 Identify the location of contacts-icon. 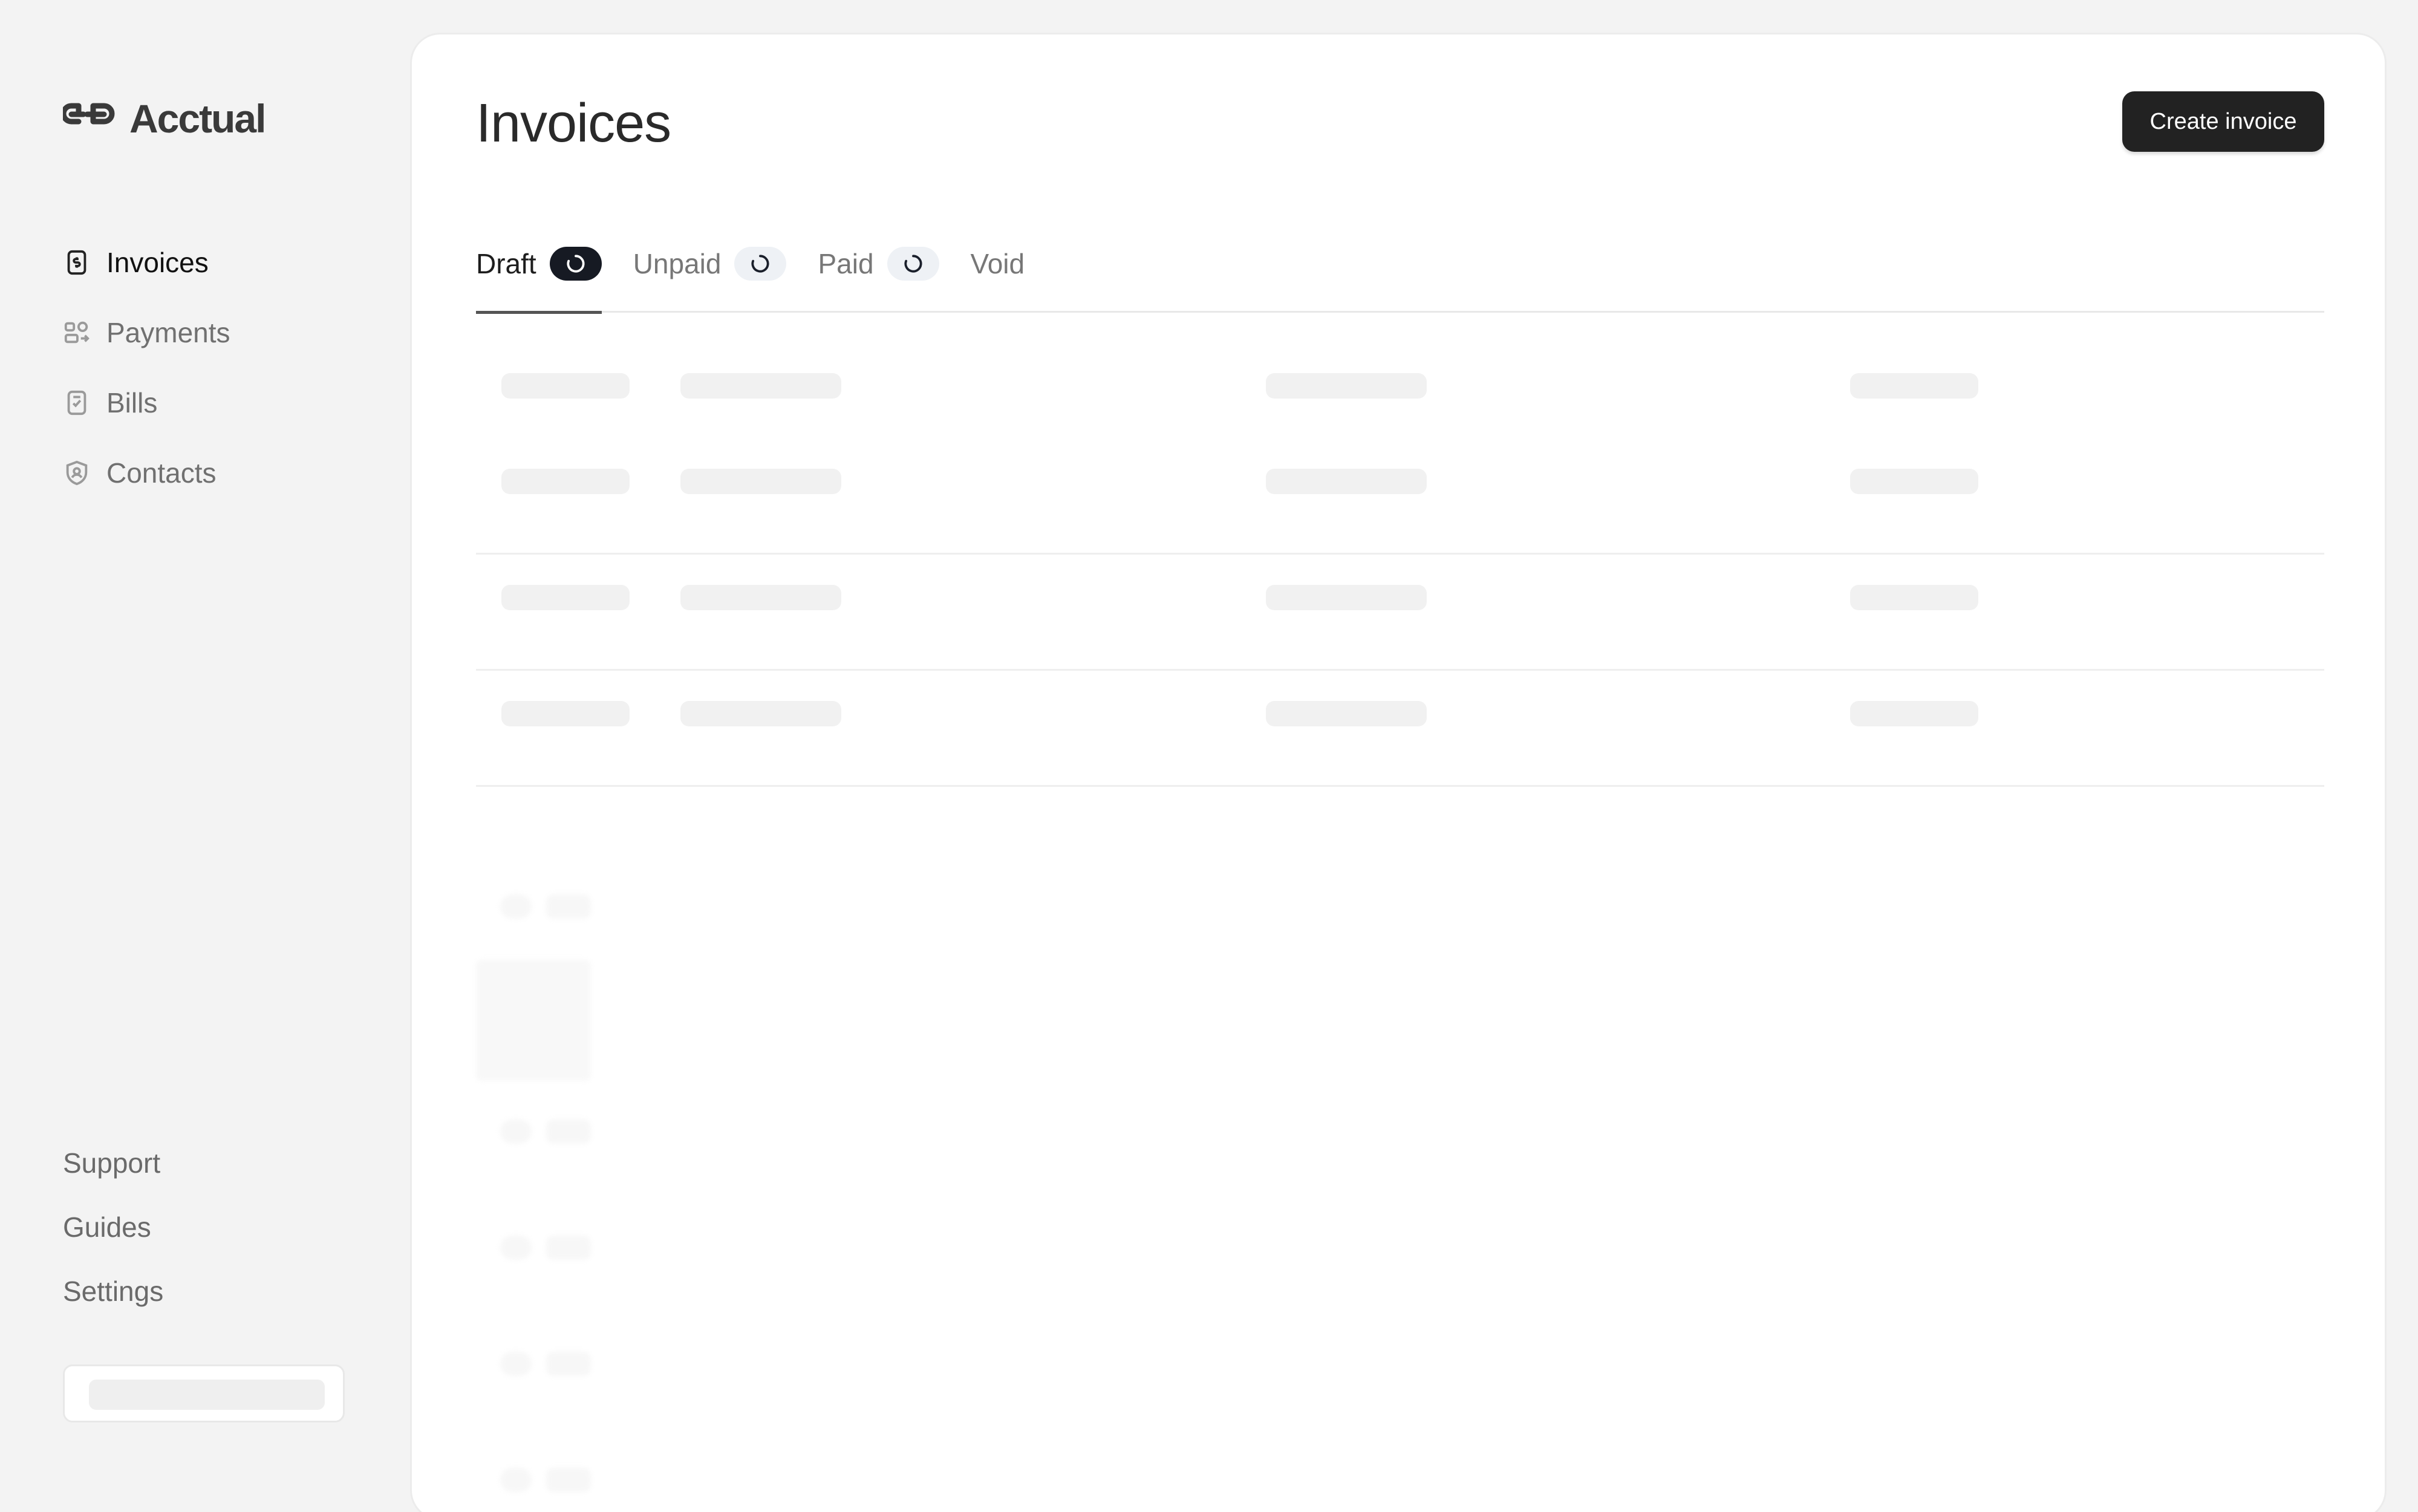
(77, 473).